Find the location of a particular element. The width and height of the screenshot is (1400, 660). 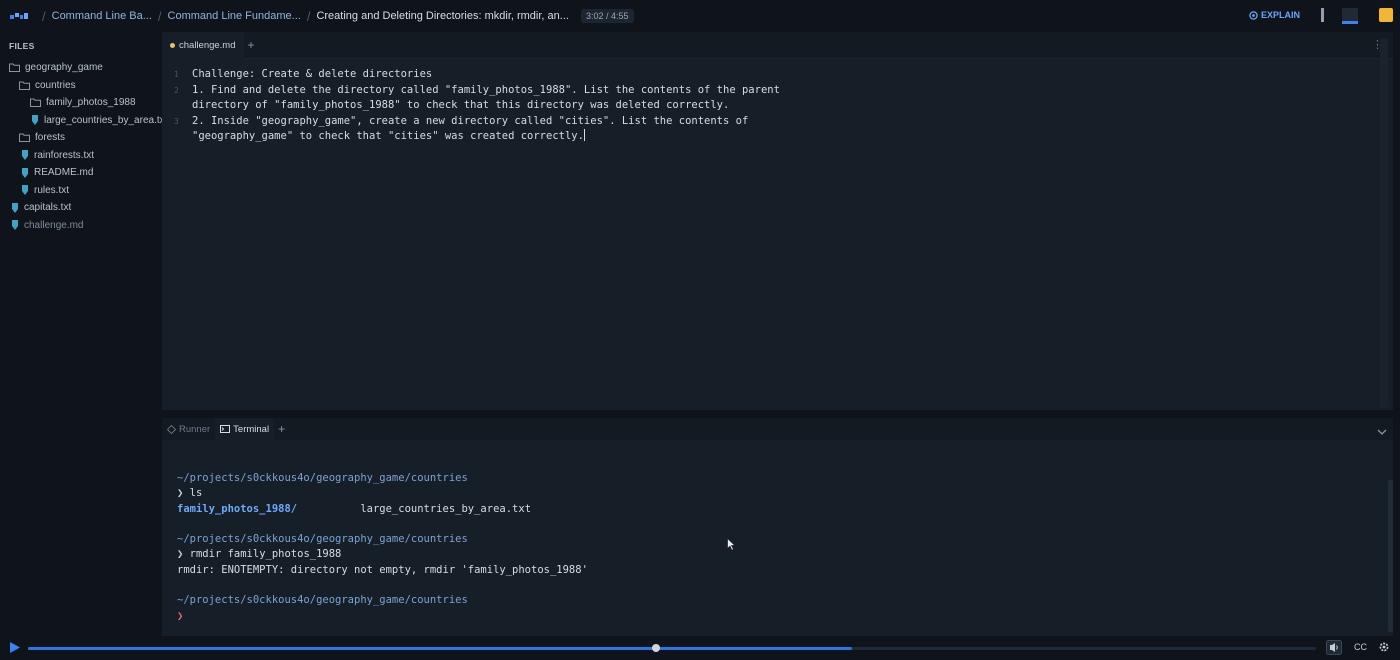

logo-icon is located at coordinates (19, 16).